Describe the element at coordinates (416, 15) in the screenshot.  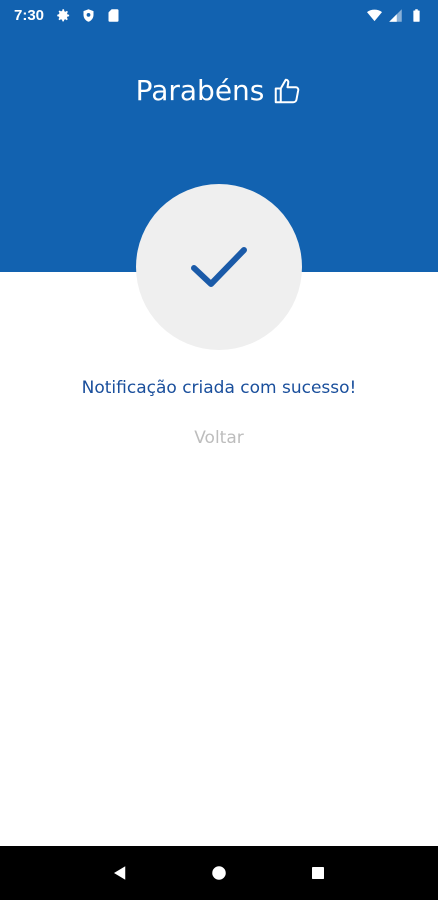
I see `battery-icon` at that location.